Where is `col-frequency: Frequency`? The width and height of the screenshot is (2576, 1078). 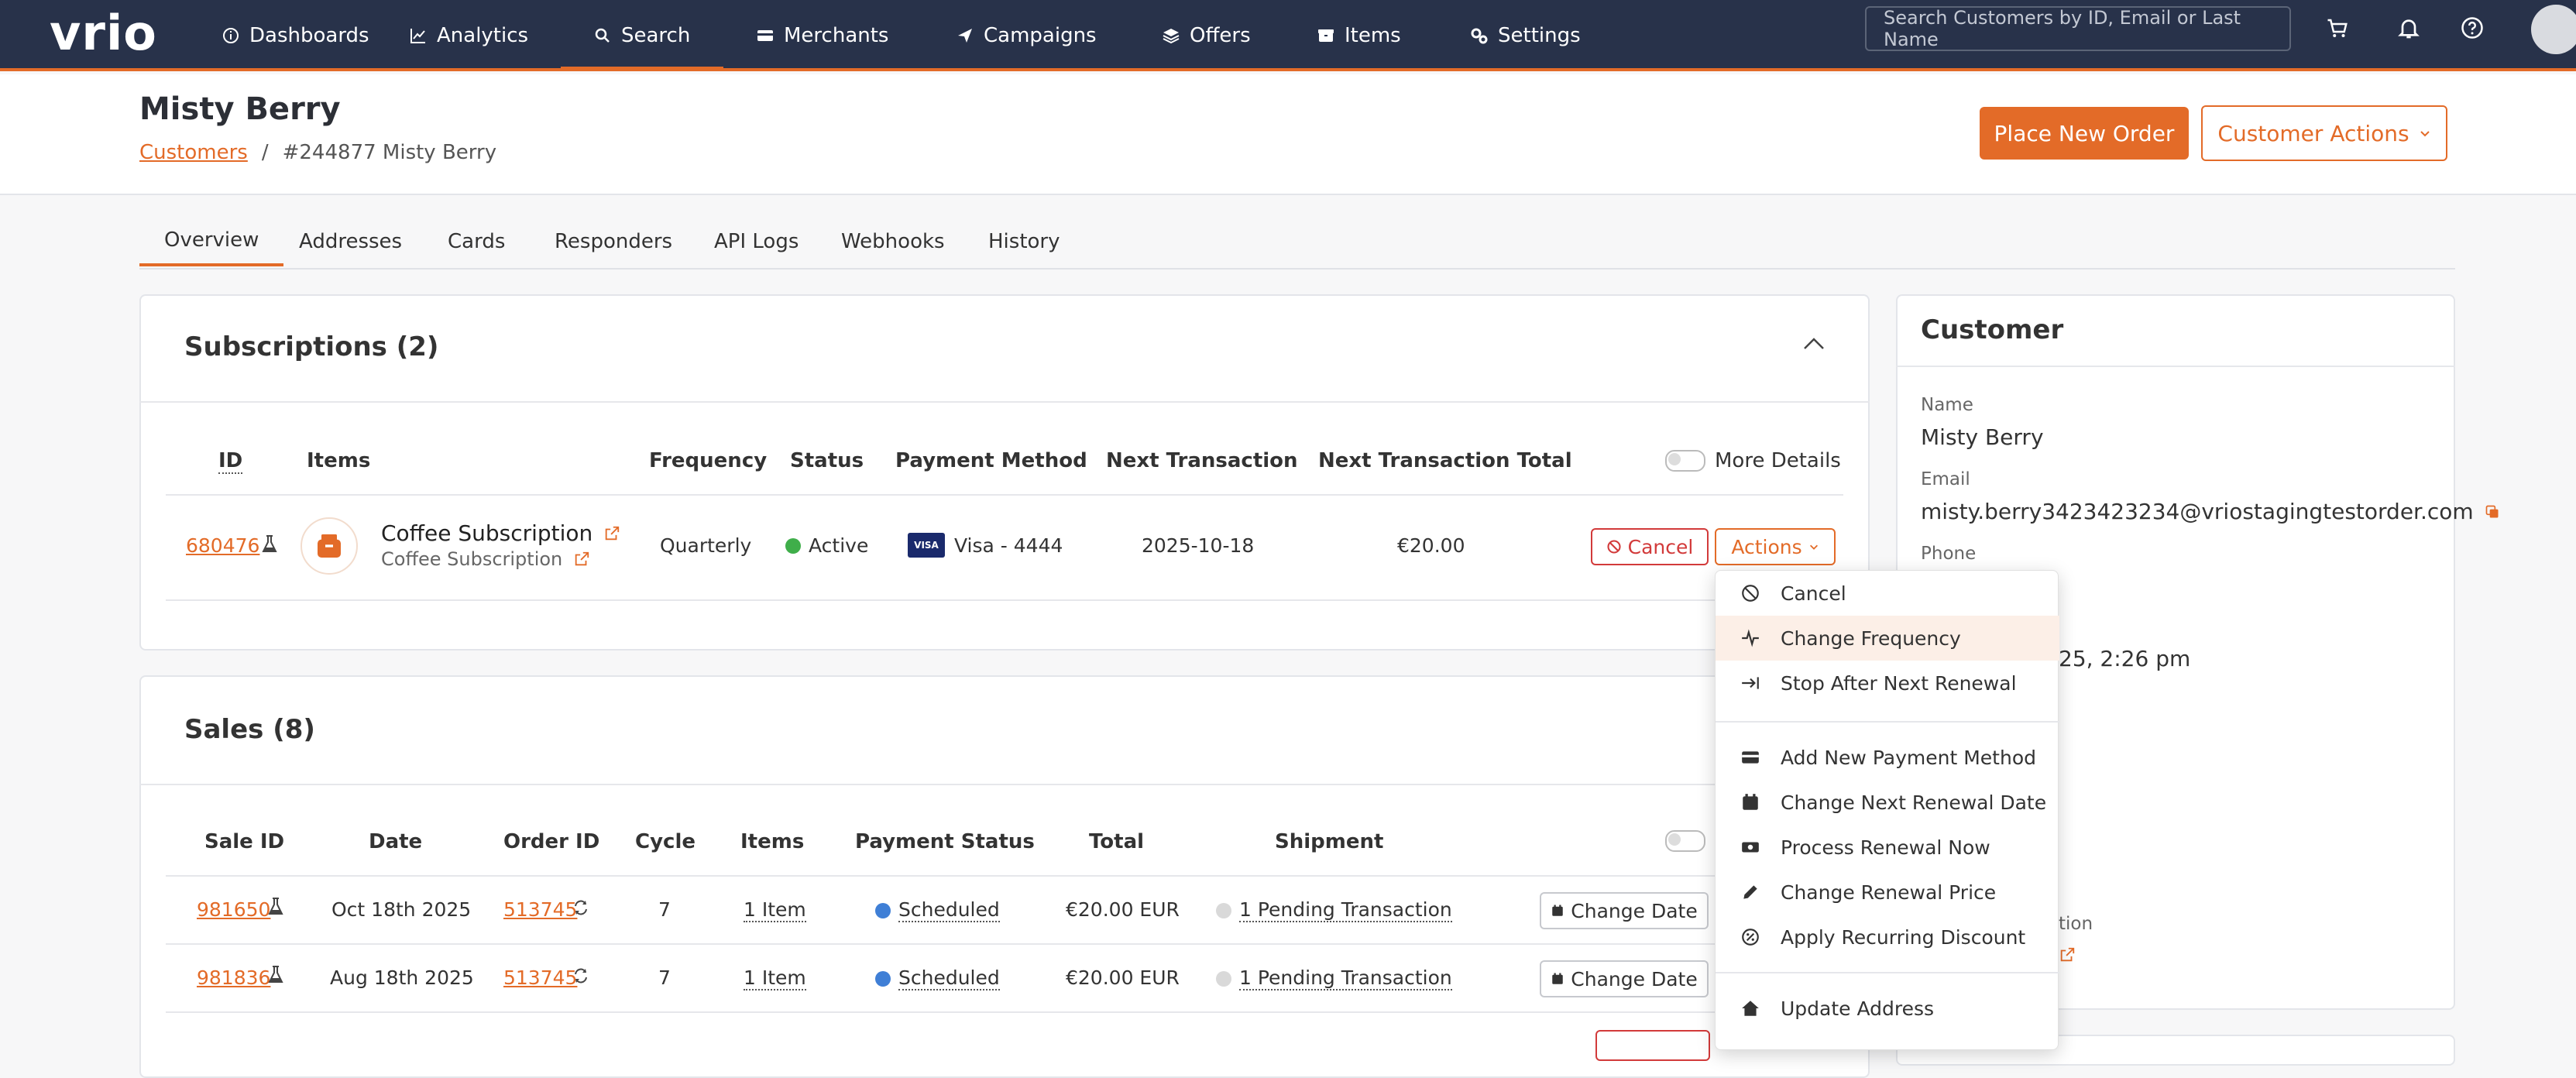
col-frequency: Frequency is located at coordinates (708, 461).